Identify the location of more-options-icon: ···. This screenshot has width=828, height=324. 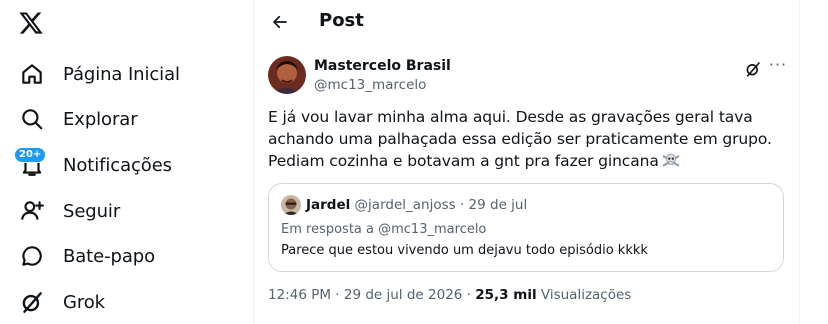
(778, 66).